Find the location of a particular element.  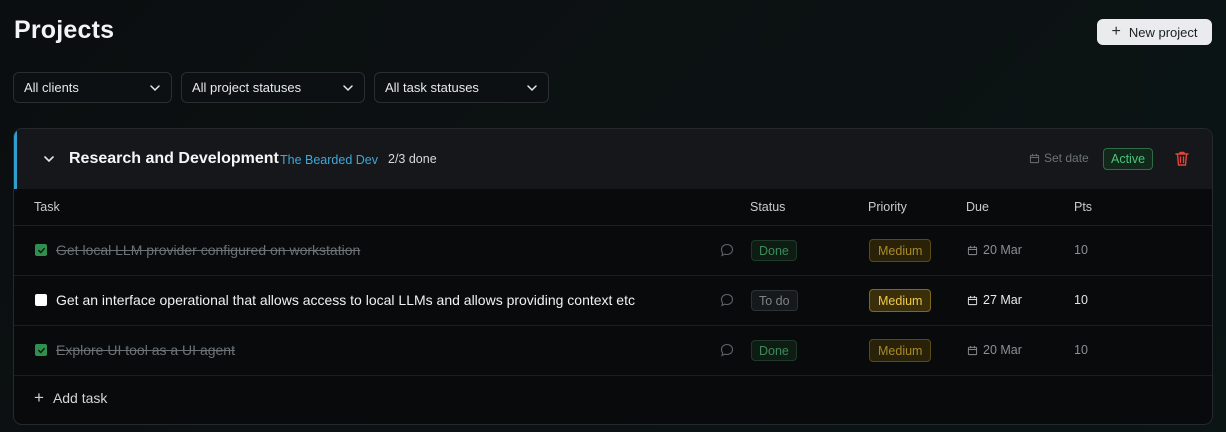

due-date-label: 27 Mar is located at coordinates (1002, 300).